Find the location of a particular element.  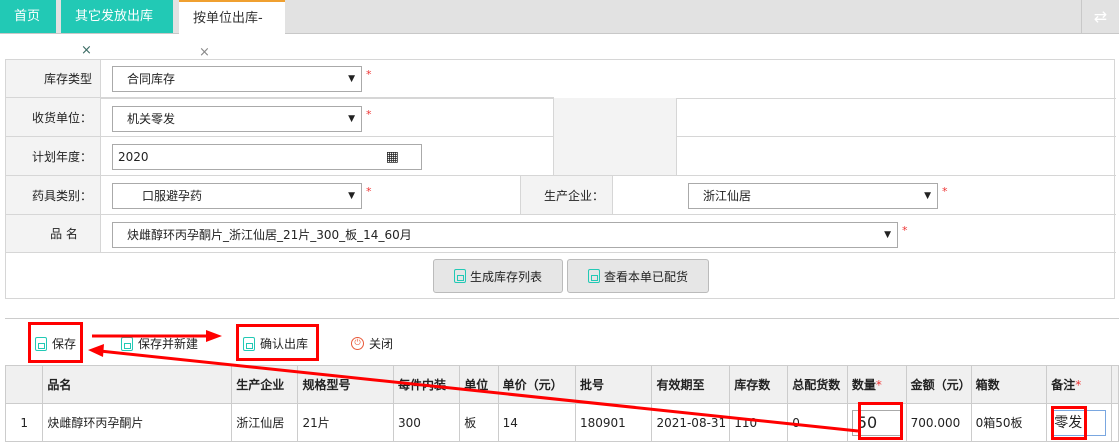

col-header-index is located at coordinates (24, 384).